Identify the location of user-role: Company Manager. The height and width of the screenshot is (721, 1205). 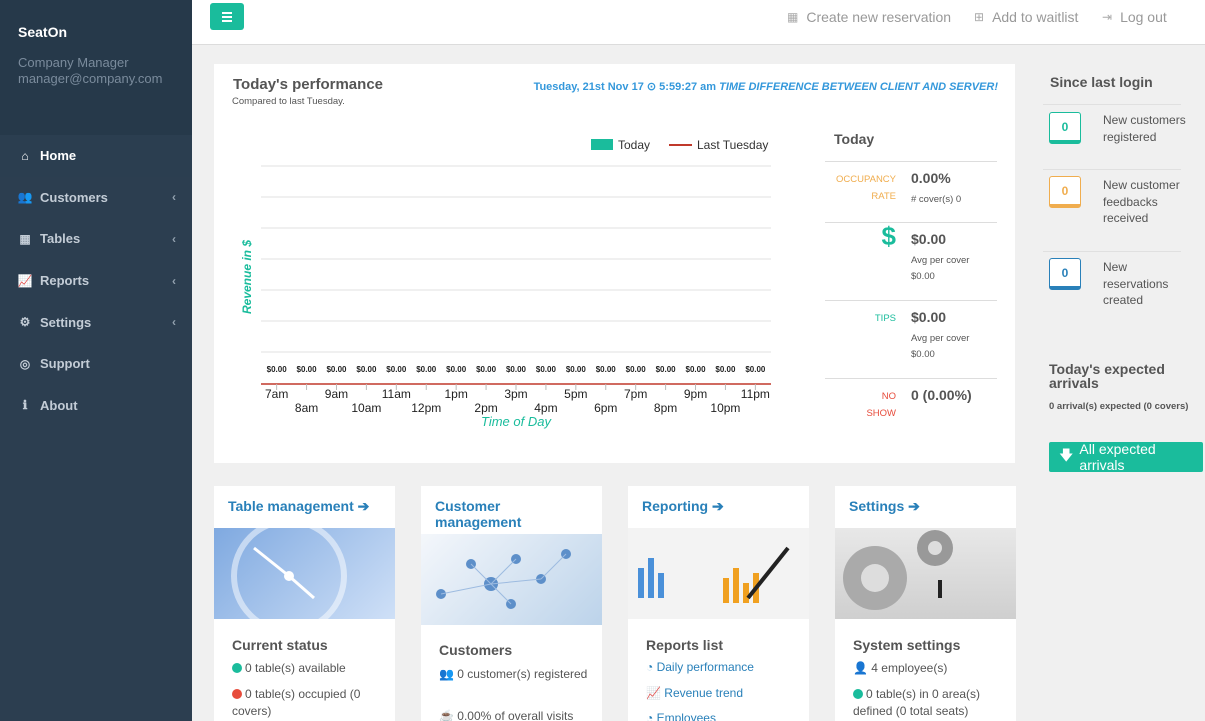
(73, 62).